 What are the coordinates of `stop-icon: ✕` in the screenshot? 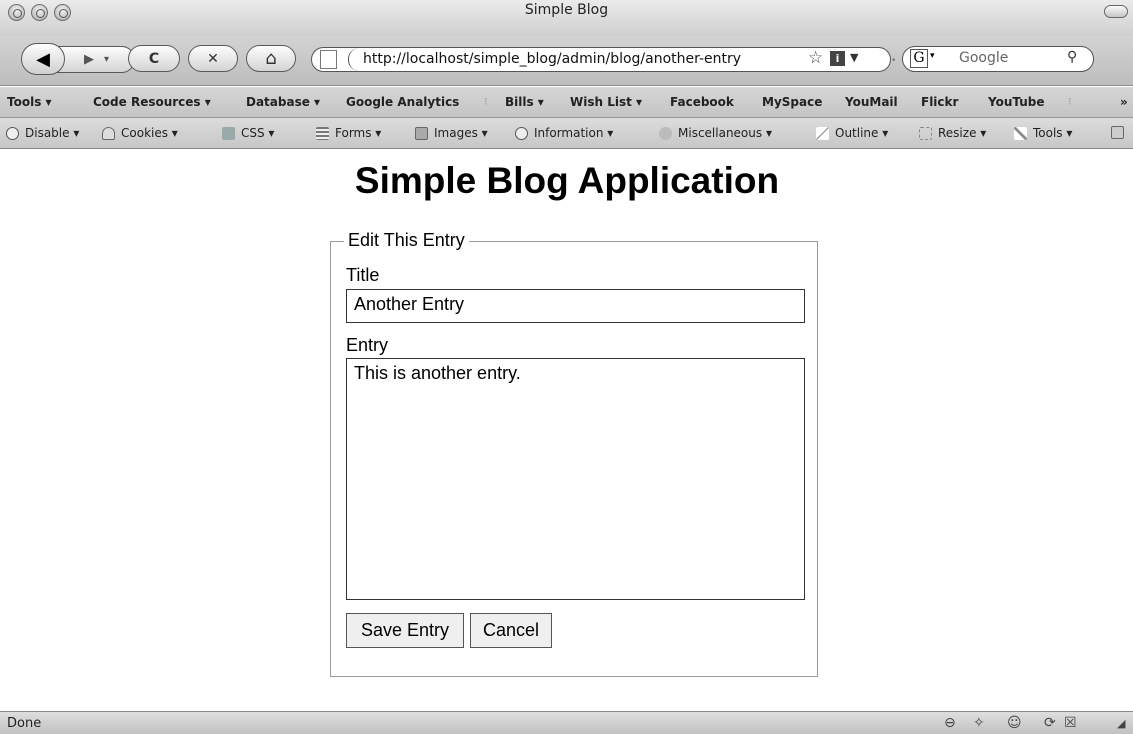 It's located at (213, 58).